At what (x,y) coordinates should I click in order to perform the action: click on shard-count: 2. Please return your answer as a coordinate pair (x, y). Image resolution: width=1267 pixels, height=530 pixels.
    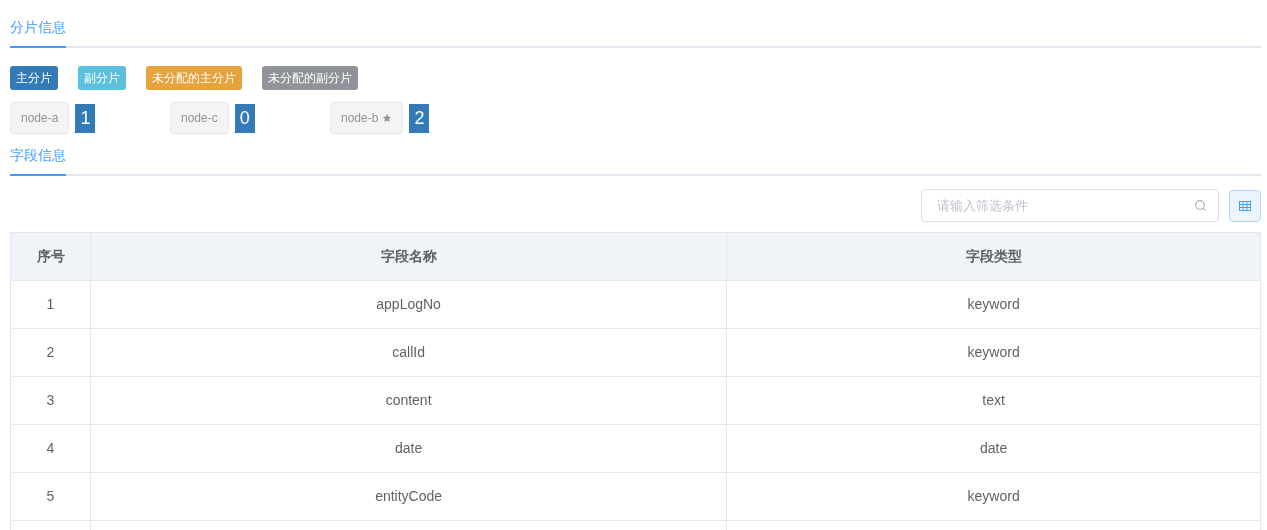
    Looking at the image, I should click on (419, 118).